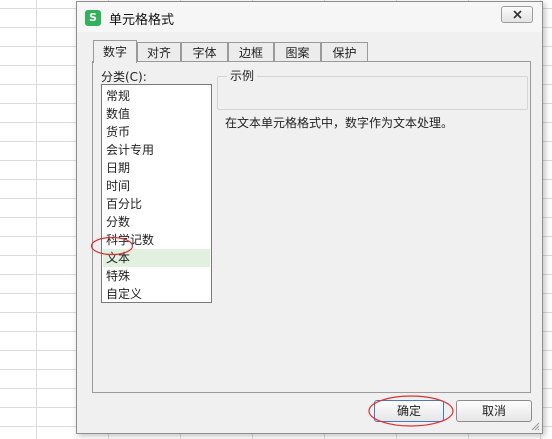  I want to click on category-special: 特殊, so click(156, 276).